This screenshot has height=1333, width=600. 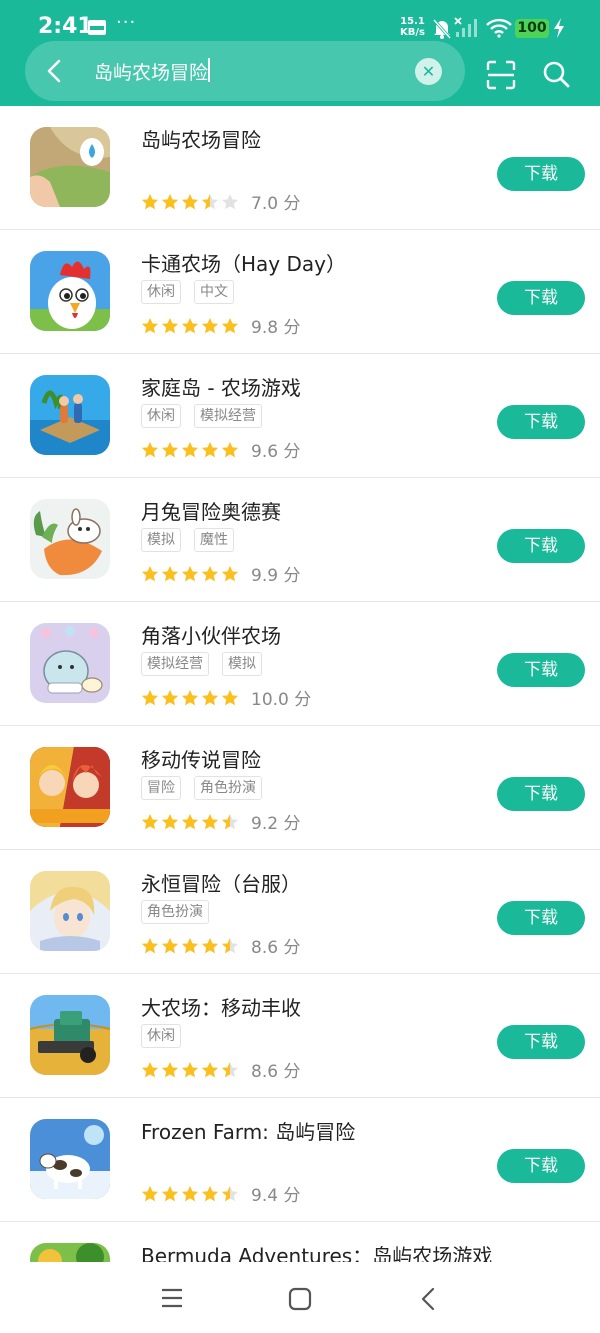 I want to click on app-title: Bermuda Adventures：岛屿农场游戏, so click(x=317, y=1253).